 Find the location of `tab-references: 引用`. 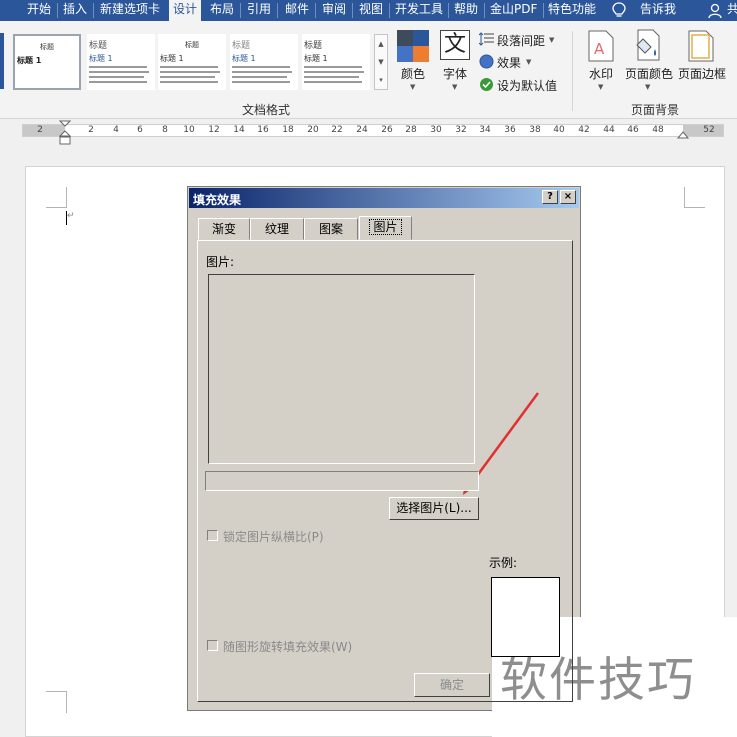

tab-references: 引用 is located at coordinates (259, 10).